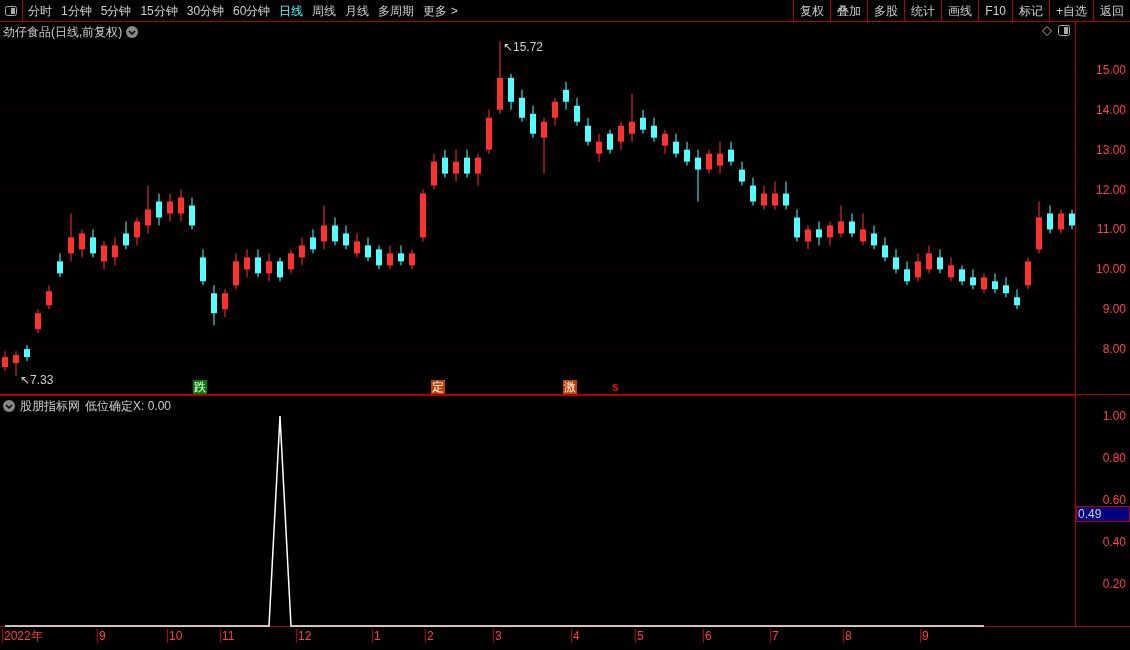  I want to click on date-axis-label: 4, so click(575, 636).